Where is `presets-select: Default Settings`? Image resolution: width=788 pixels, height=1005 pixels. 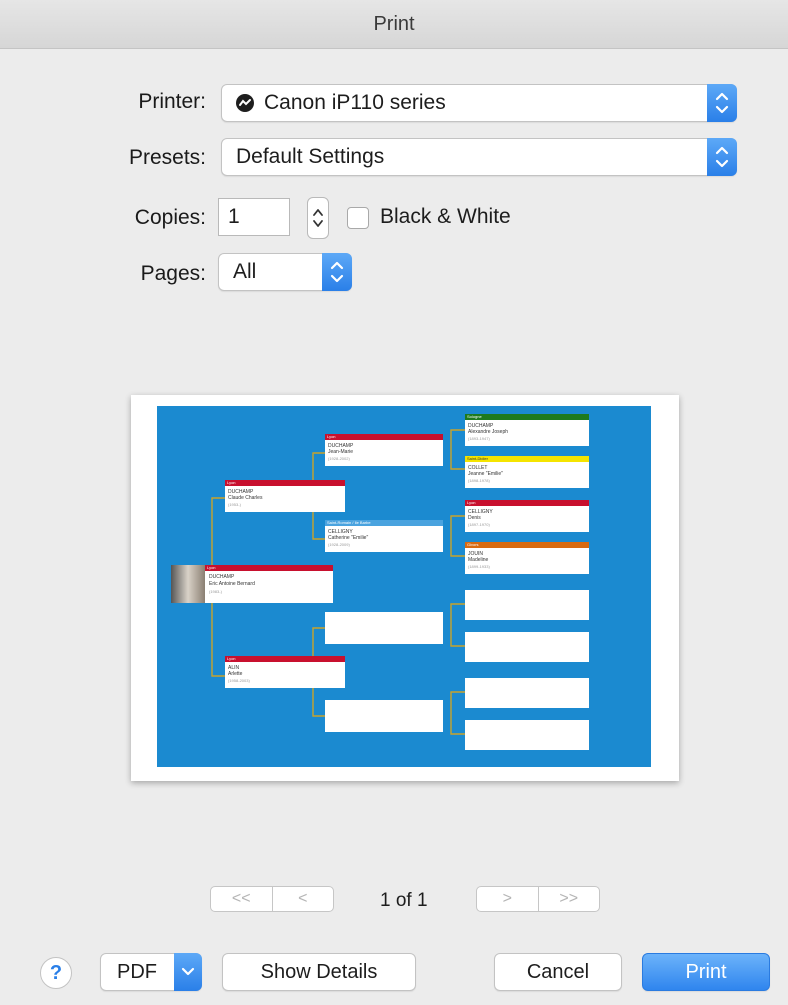 presets-select: Default Settings is located at coordinates (479, 157).